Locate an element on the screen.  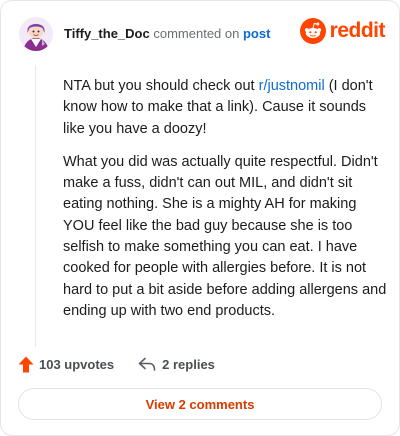
comment-meta: Tiffy_the_Doc commented on post is located at coordinates (167, 33).